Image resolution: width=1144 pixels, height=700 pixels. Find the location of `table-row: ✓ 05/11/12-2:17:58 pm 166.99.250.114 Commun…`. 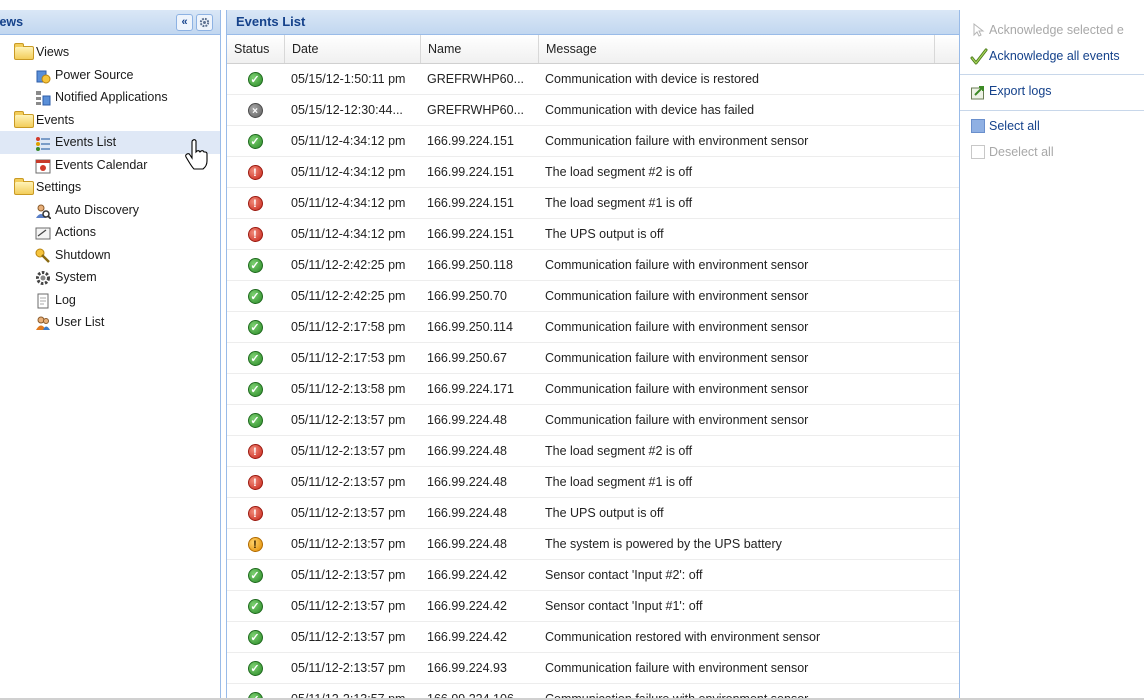

table-row: ✓ 05/11/12-2:17:58 pm 166.99.250.114 Commun… is located at coordinates (593, 327).